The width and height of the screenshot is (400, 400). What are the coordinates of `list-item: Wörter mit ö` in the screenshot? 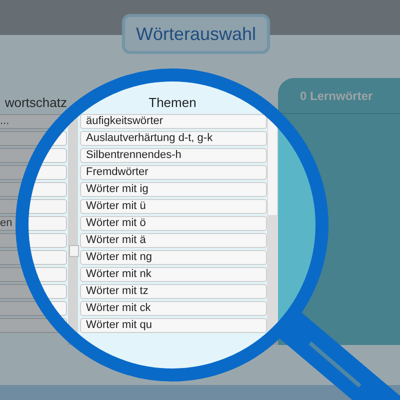 It's located at (173, 223).